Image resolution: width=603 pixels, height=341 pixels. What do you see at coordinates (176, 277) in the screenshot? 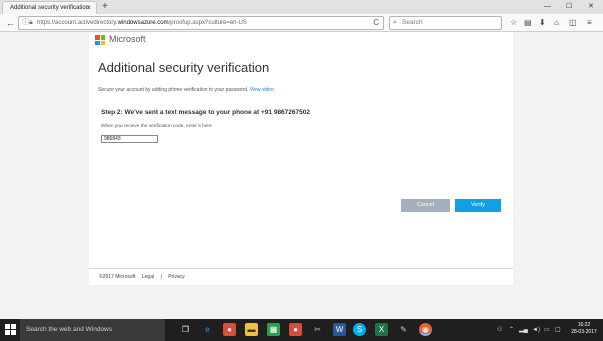
I see `privacy-link: Privacy` at bounding box center [176, 277].